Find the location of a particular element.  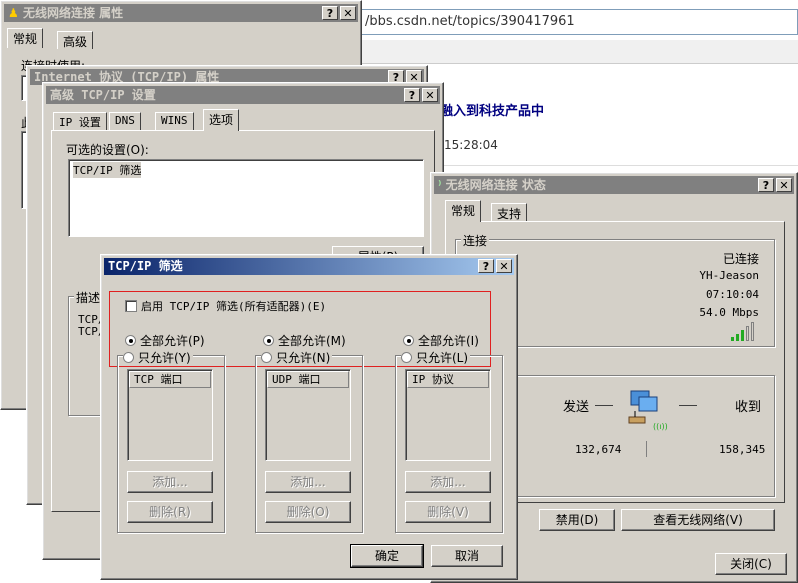

sent-packets: 132,674 is located at coordinates (598, 449).